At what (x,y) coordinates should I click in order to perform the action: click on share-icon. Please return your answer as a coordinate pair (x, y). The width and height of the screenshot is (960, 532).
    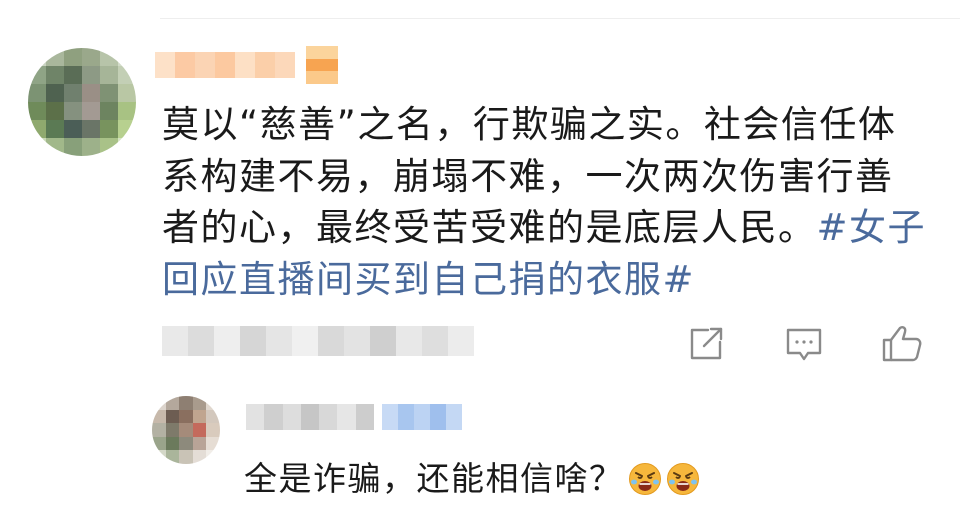
    Looking at the image, I should click on (706, 344).